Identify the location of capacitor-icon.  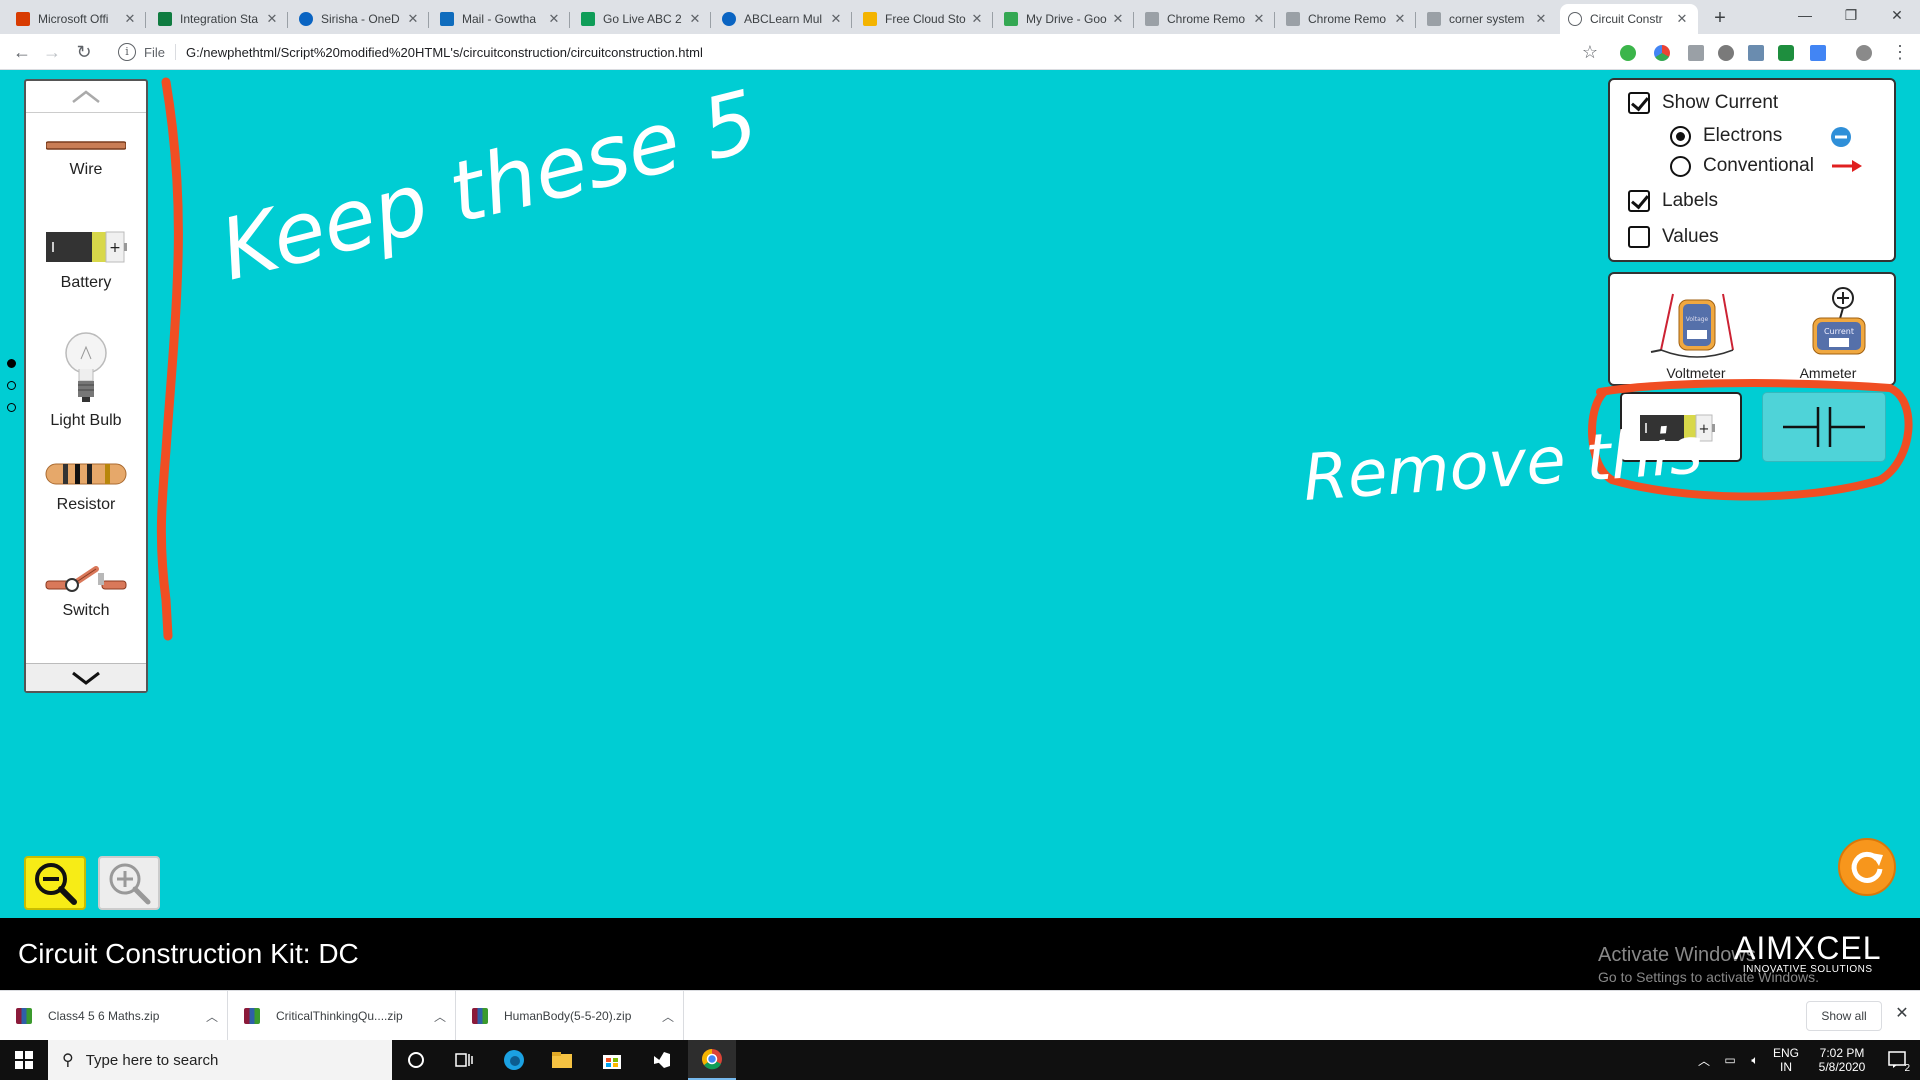
(1824, 427).